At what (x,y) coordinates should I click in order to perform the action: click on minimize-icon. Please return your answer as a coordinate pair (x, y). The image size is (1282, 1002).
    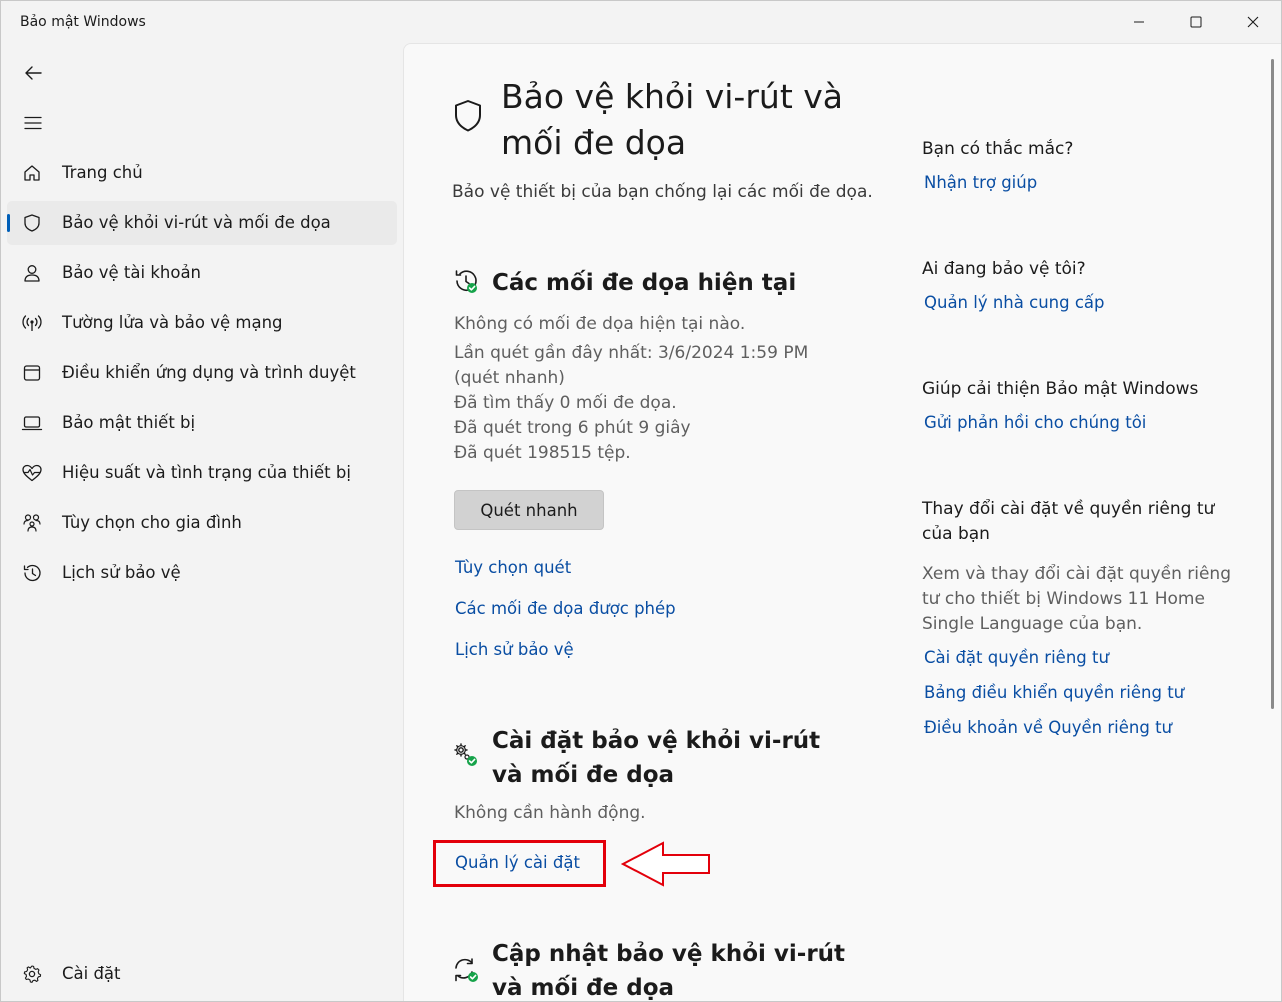
    Looking at the image, I should click on (1138, 22).